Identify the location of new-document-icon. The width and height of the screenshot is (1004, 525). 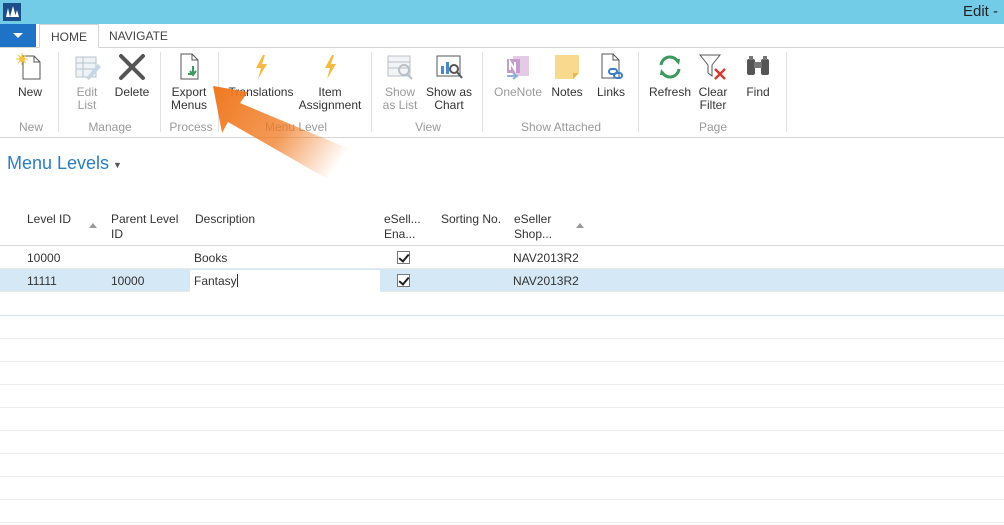
(28, 66).